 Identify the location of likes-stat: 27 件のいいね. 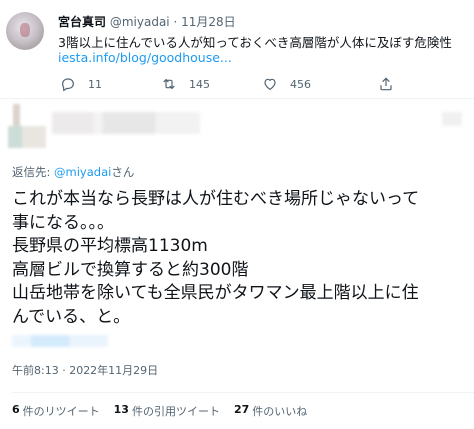
(270, 411).